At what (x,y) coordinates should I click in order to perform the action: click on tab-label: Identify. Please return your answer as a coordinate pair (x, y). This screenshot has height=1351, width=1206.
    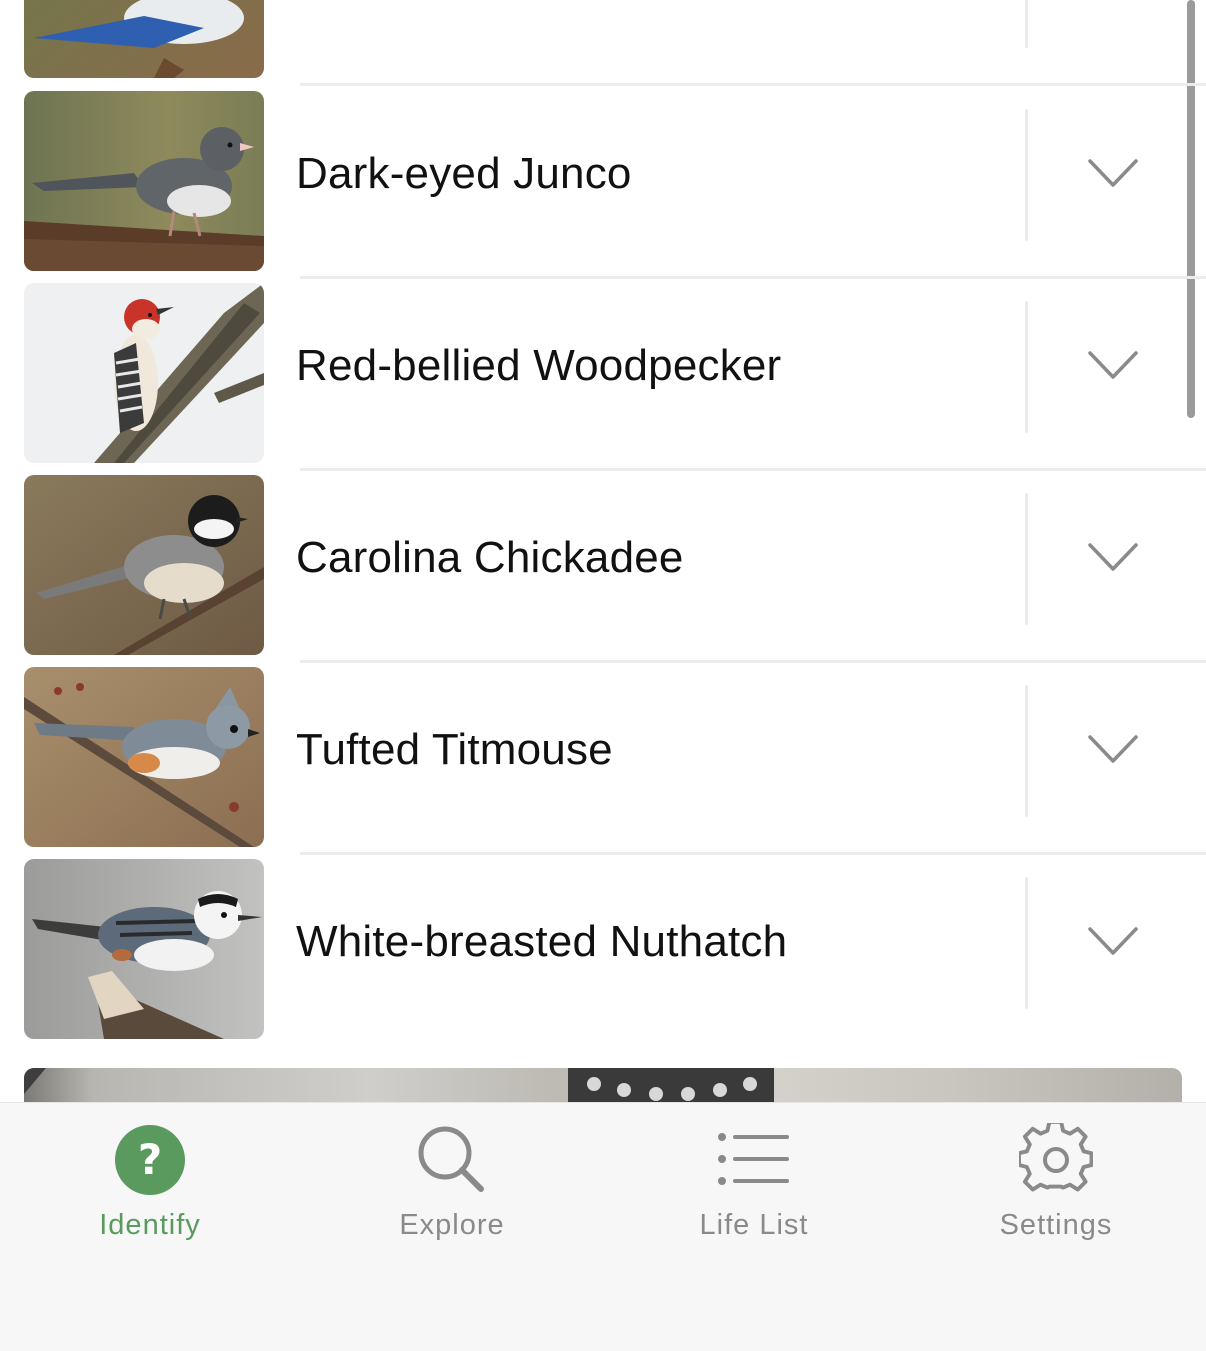
    Looking at the image, I should click on (150, 1225).